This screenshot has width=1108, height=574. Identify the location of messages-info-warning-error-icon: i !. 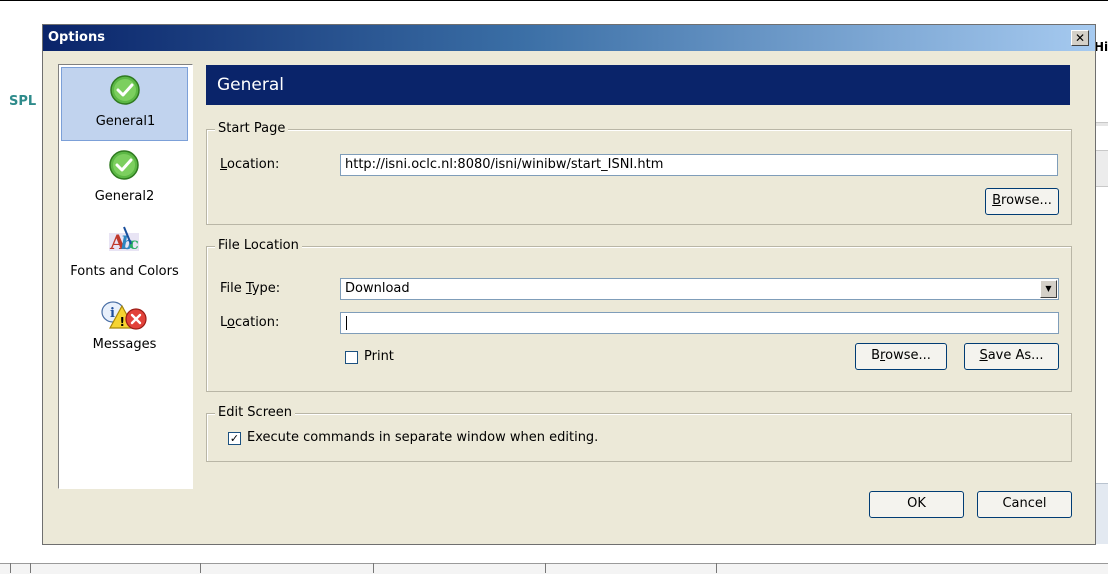
(124, 315).